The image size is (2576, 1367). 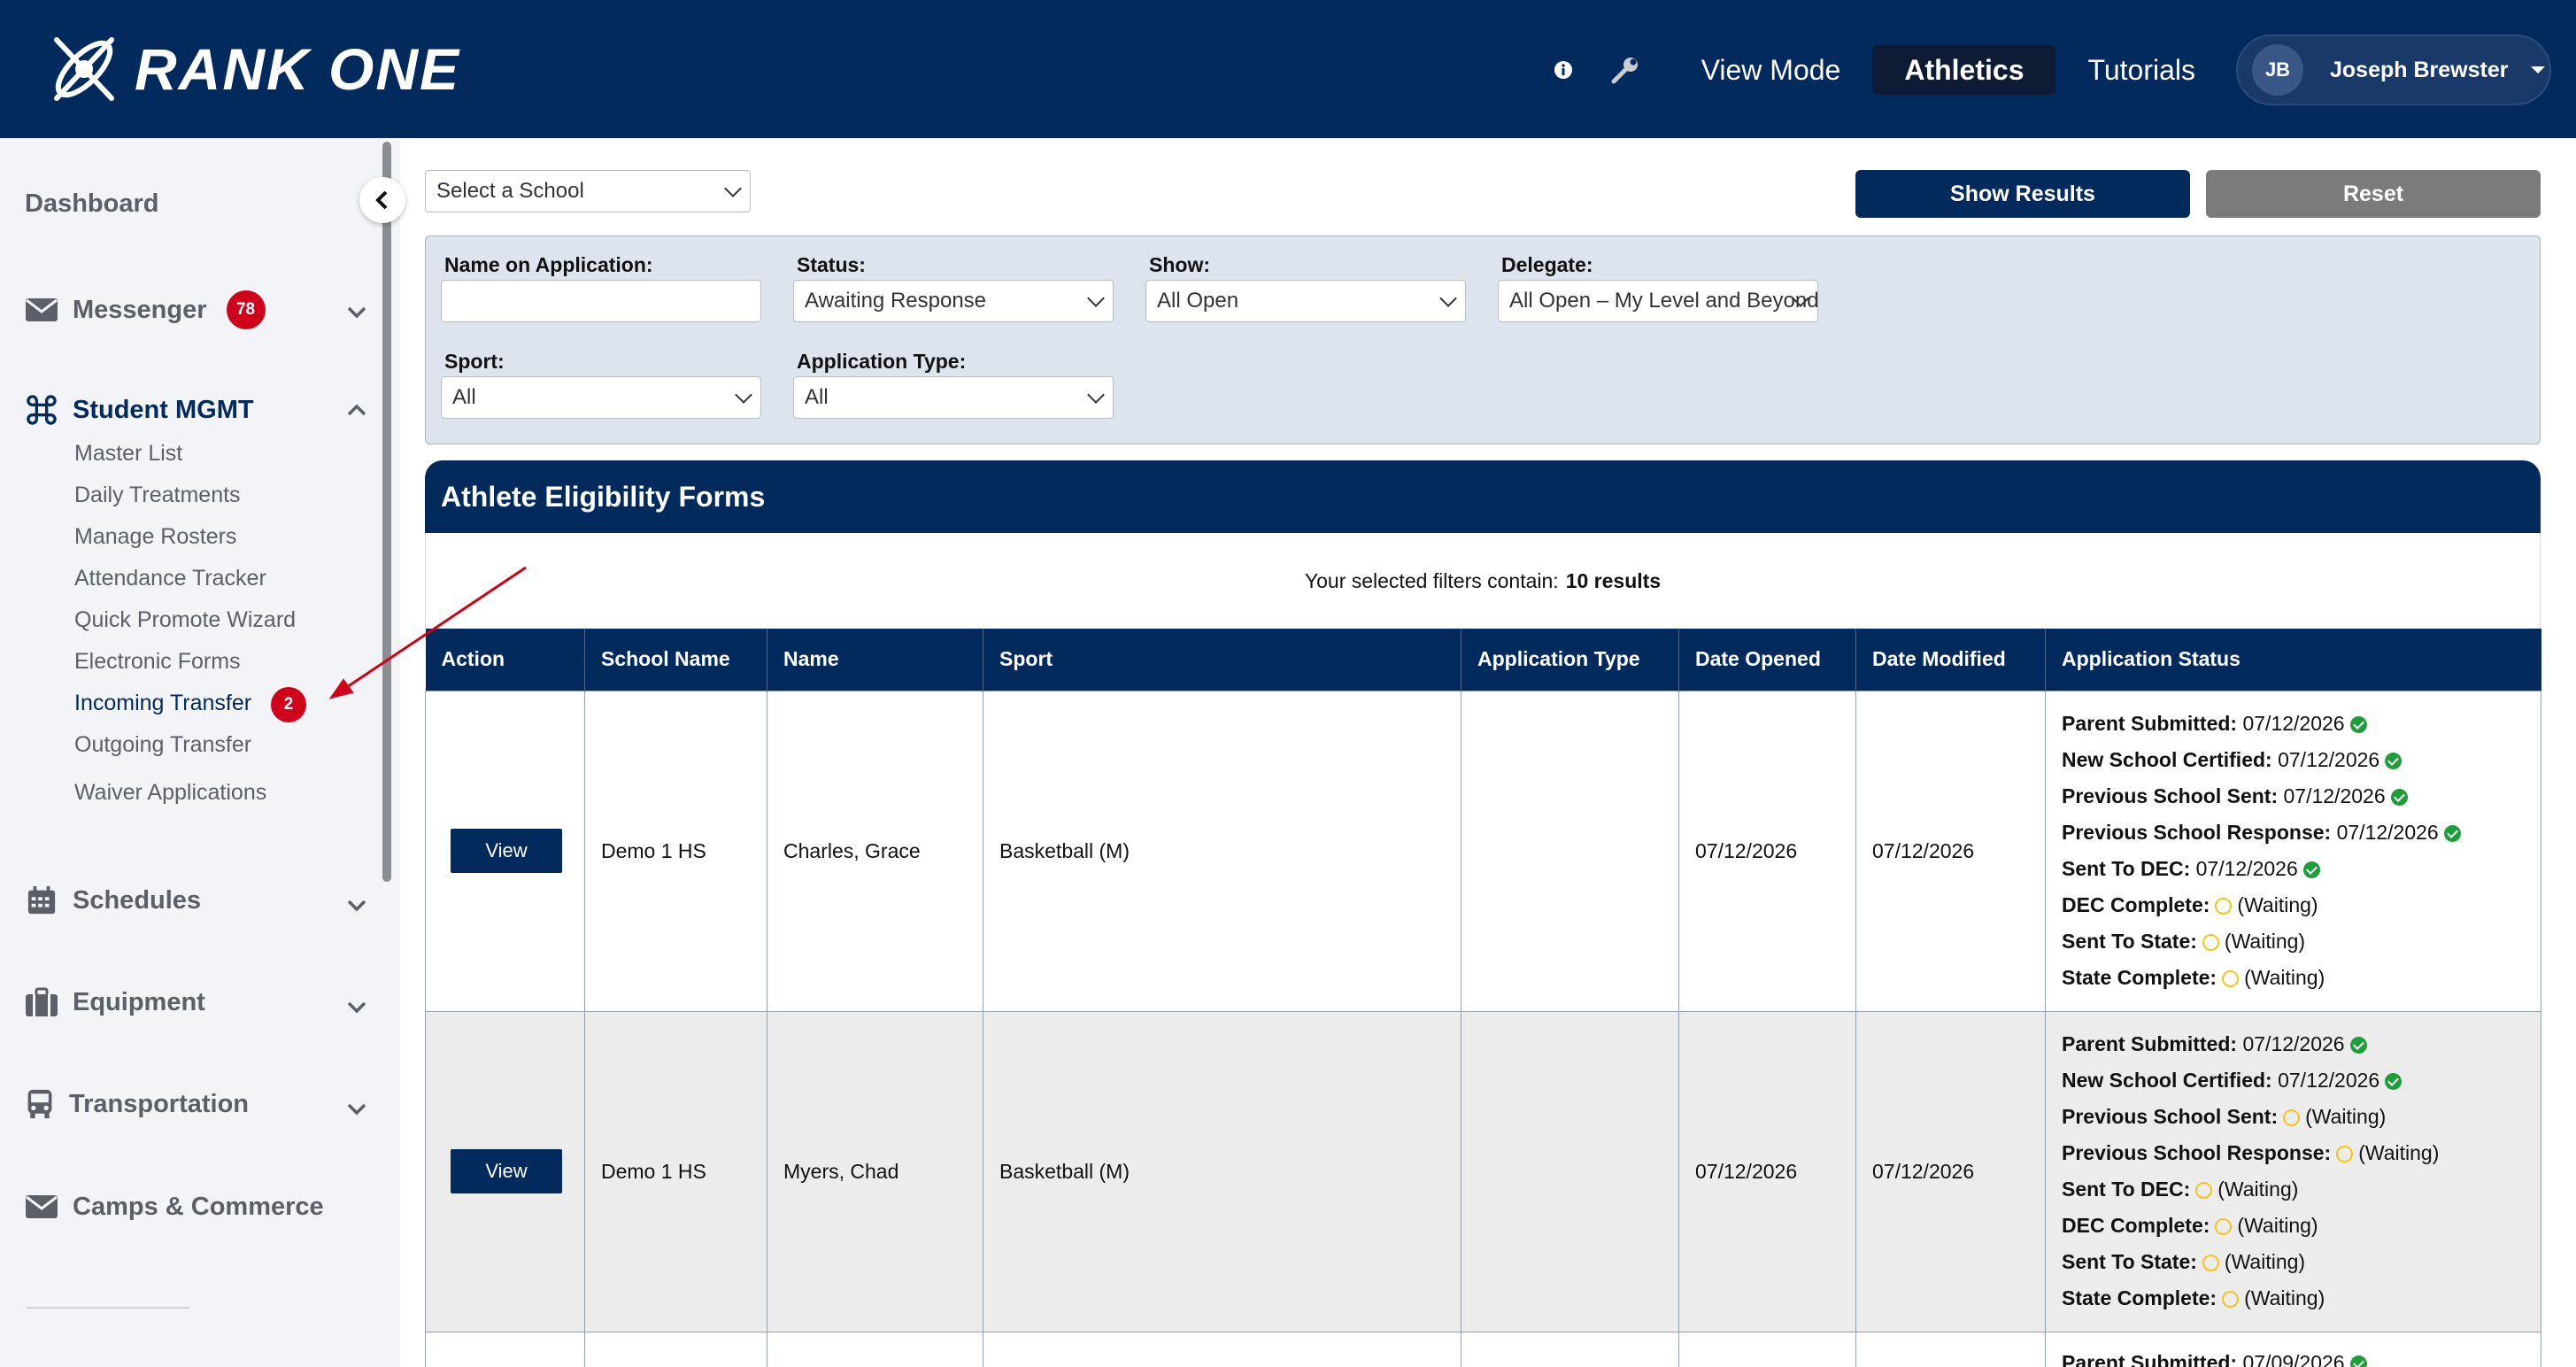 I want to click on status-value: 07/09/2026, so click(x=2293, y=1359).